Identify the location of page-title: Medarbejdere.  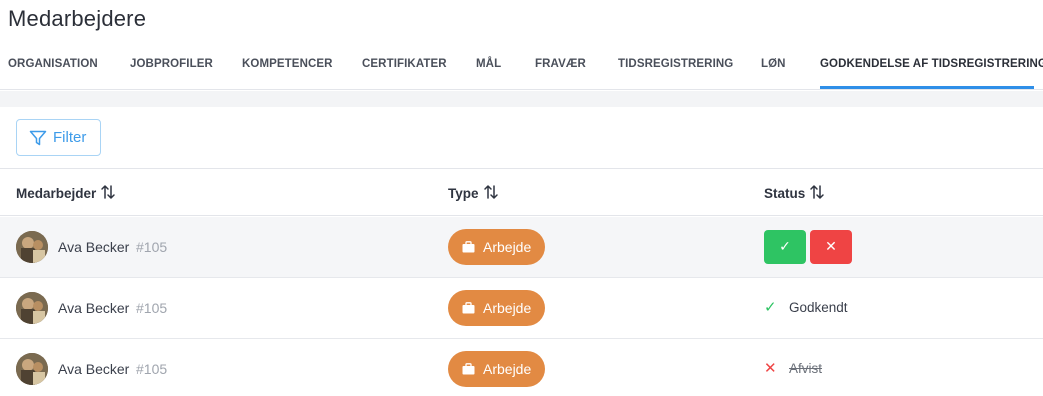
(77, 18).